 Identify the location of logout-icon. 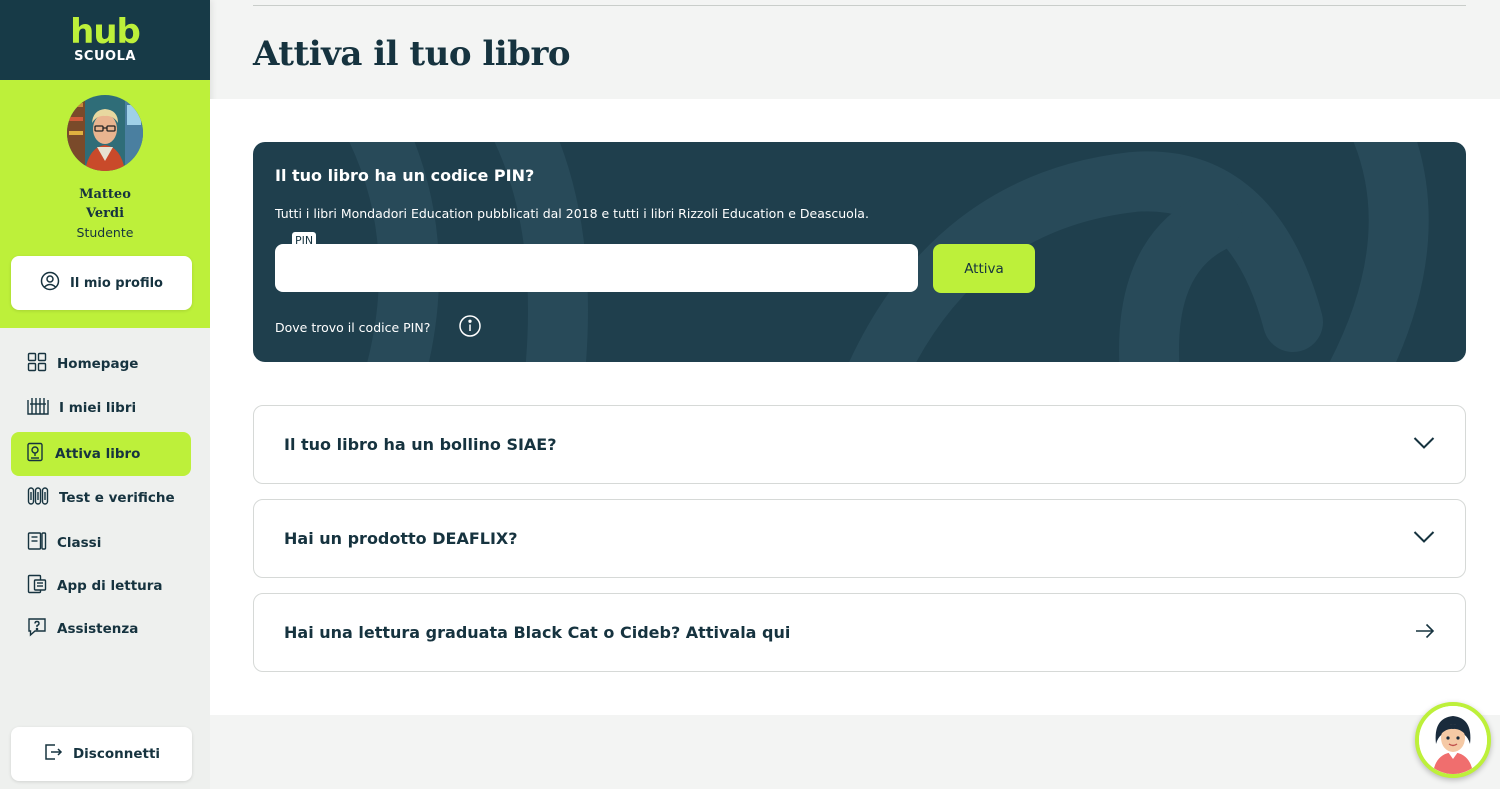
(53, 754).